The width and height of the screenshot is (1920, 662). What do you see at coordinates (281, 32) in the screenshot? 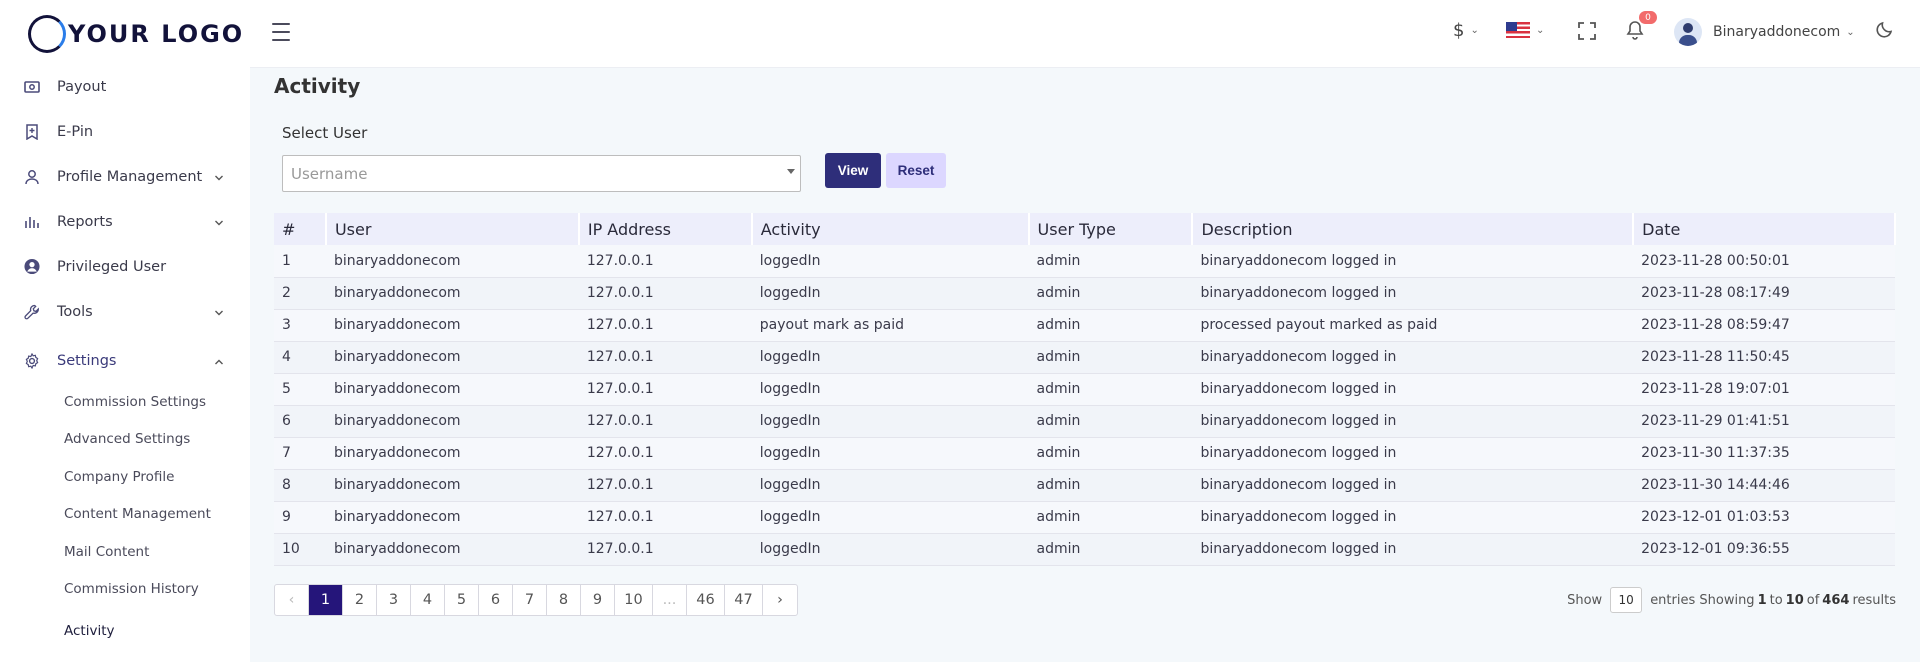
I see `menu-toggle-icon` at bounding box center [281, 32].